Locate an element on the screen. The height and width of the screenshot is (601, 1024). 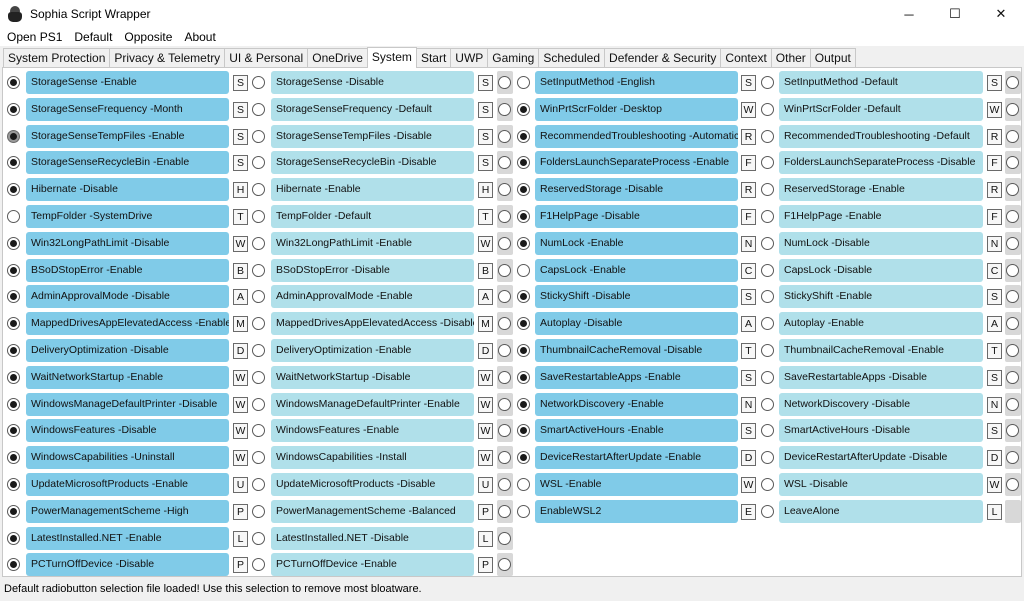
tab-onedrive: OneDrive is located at coordinates (337, 57).